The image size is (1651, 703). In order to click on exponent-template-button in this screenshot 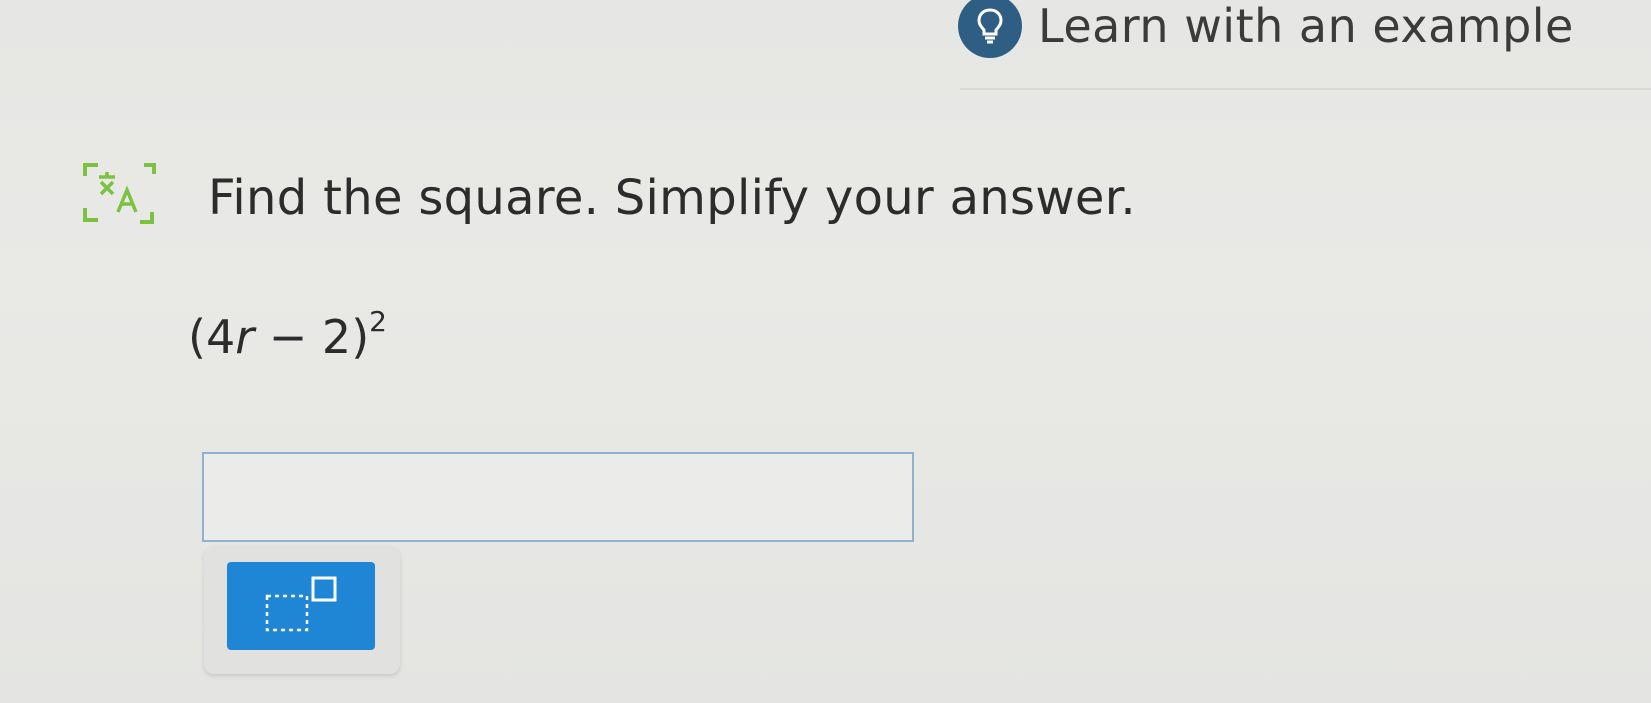, I will do `click(301, 606)`.